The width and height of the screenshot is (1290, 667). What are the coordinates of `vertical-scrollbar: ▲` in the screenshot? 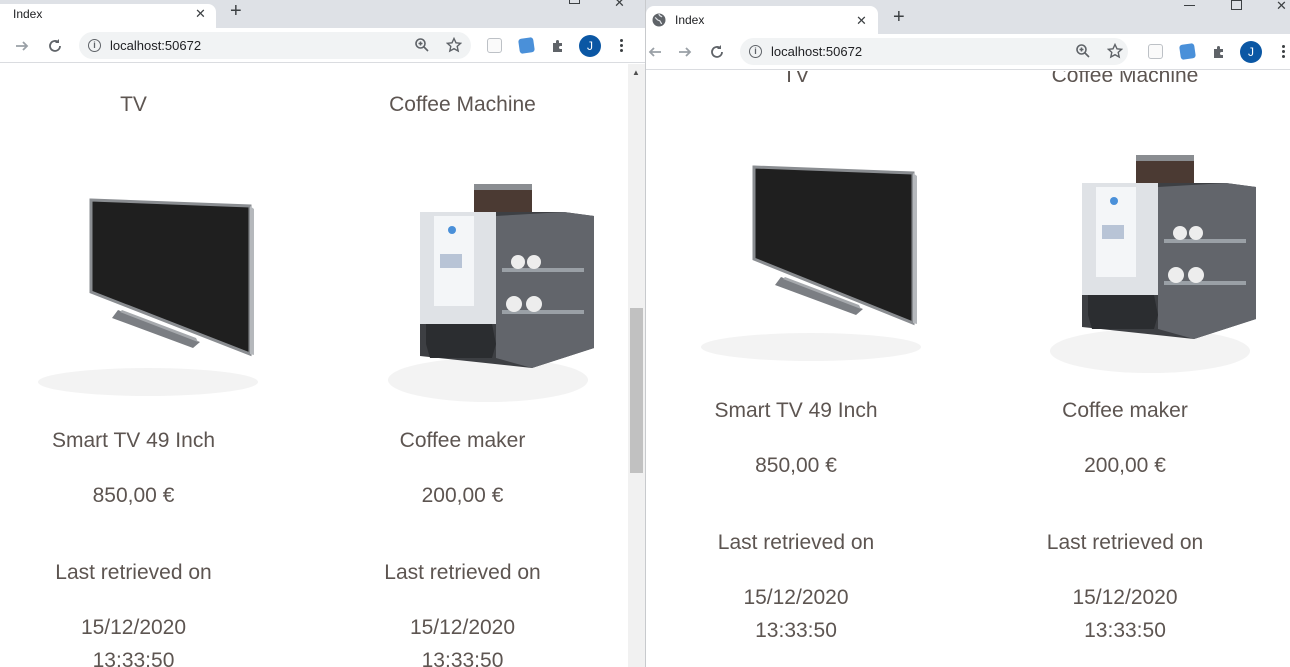 It's located at (636, 365).